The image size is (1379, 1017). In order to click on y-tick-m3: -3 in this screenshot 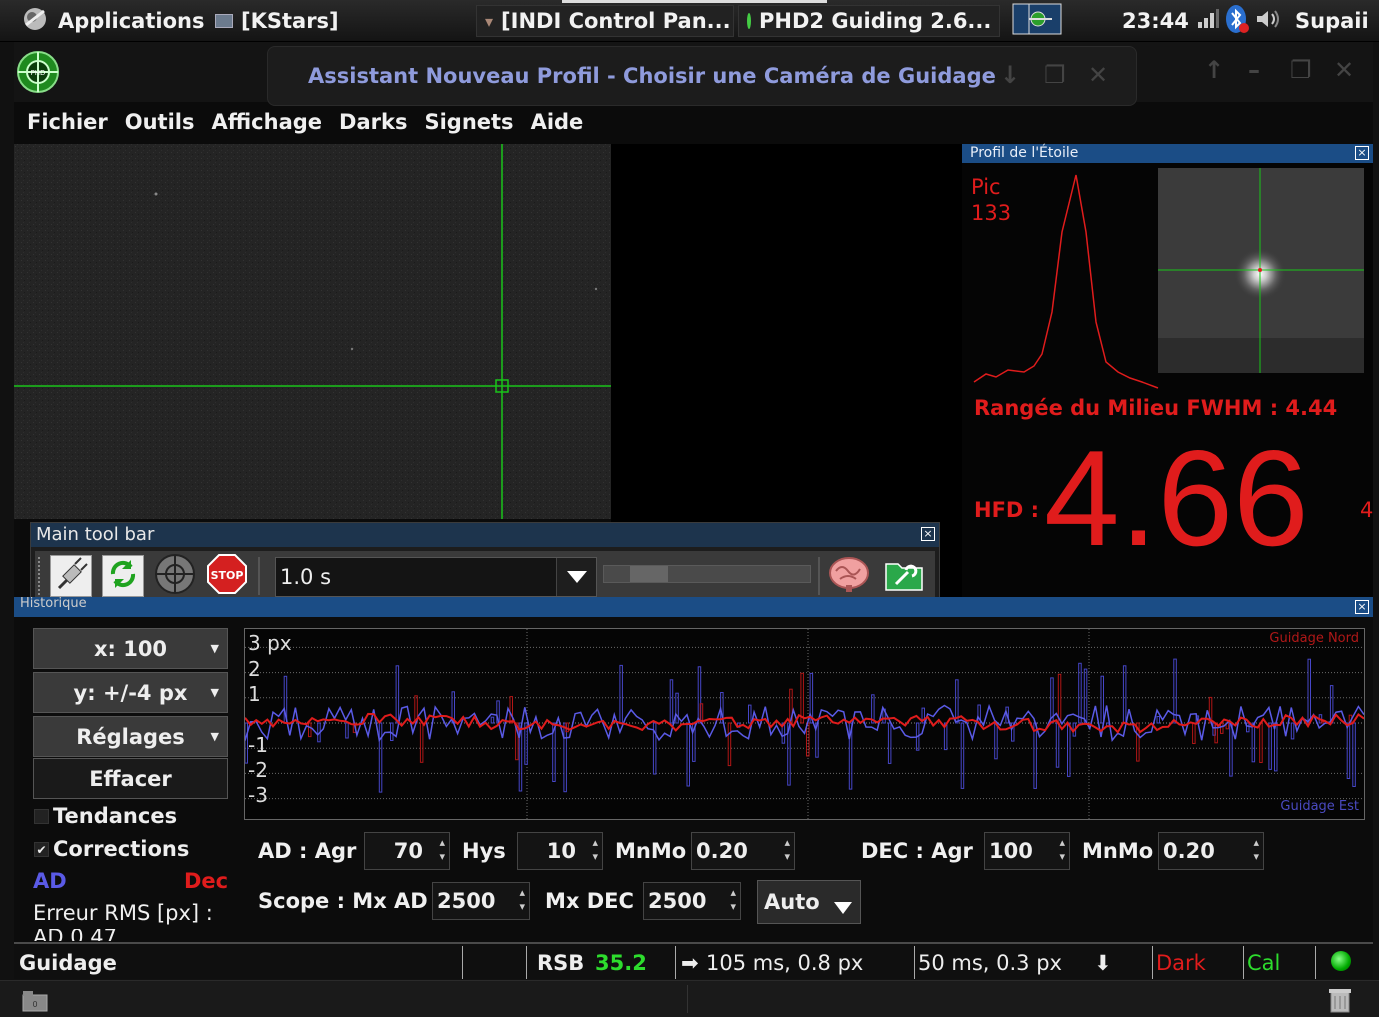, I will do `click(258, 795)`.